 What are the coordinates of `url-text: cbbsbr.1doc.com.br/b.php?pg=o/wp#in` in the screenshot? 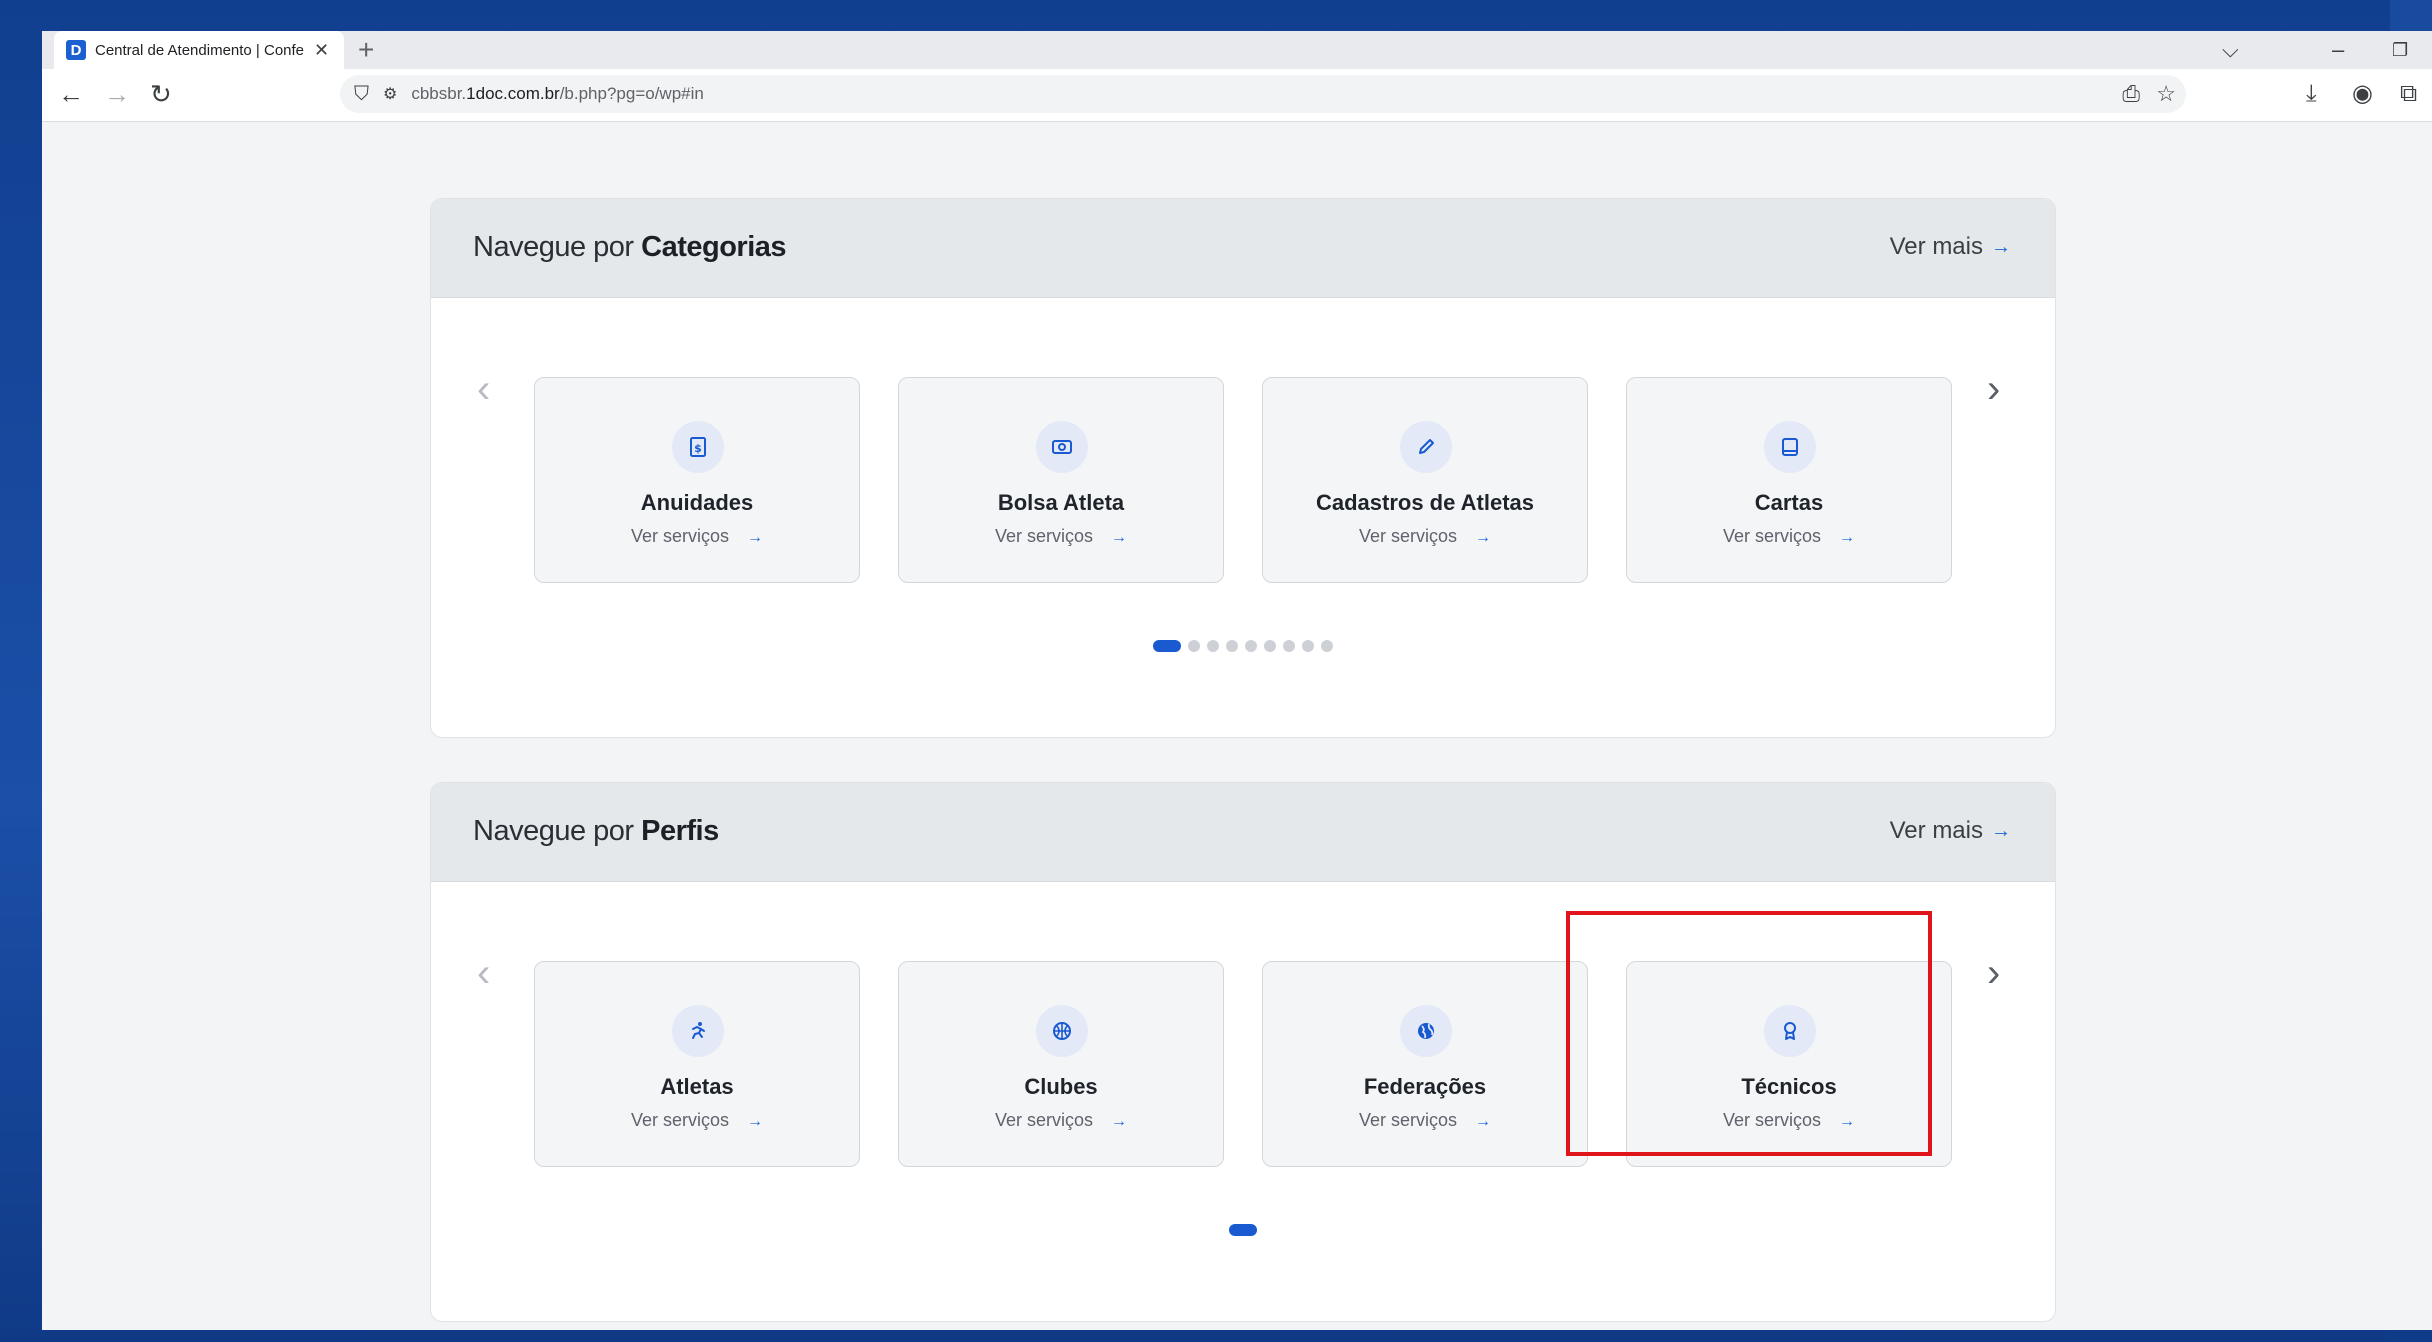 It's located at (557, 94).